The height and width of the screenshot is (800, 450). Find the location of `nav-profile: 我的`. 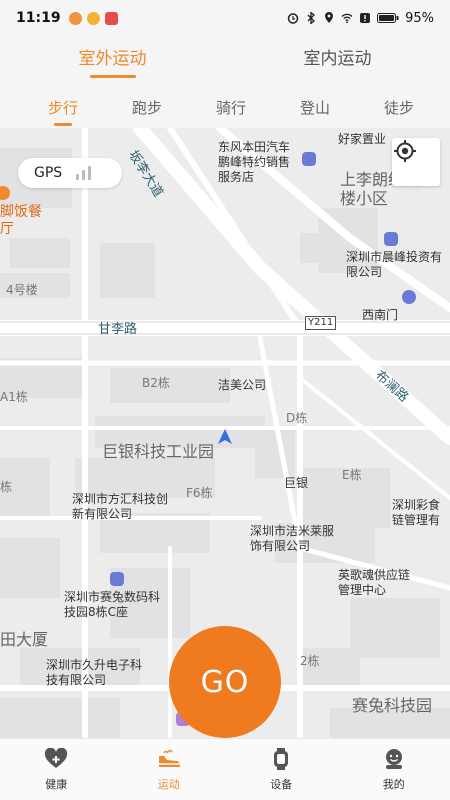

nav-profile: 我的 is located at coordinates (394, 769).